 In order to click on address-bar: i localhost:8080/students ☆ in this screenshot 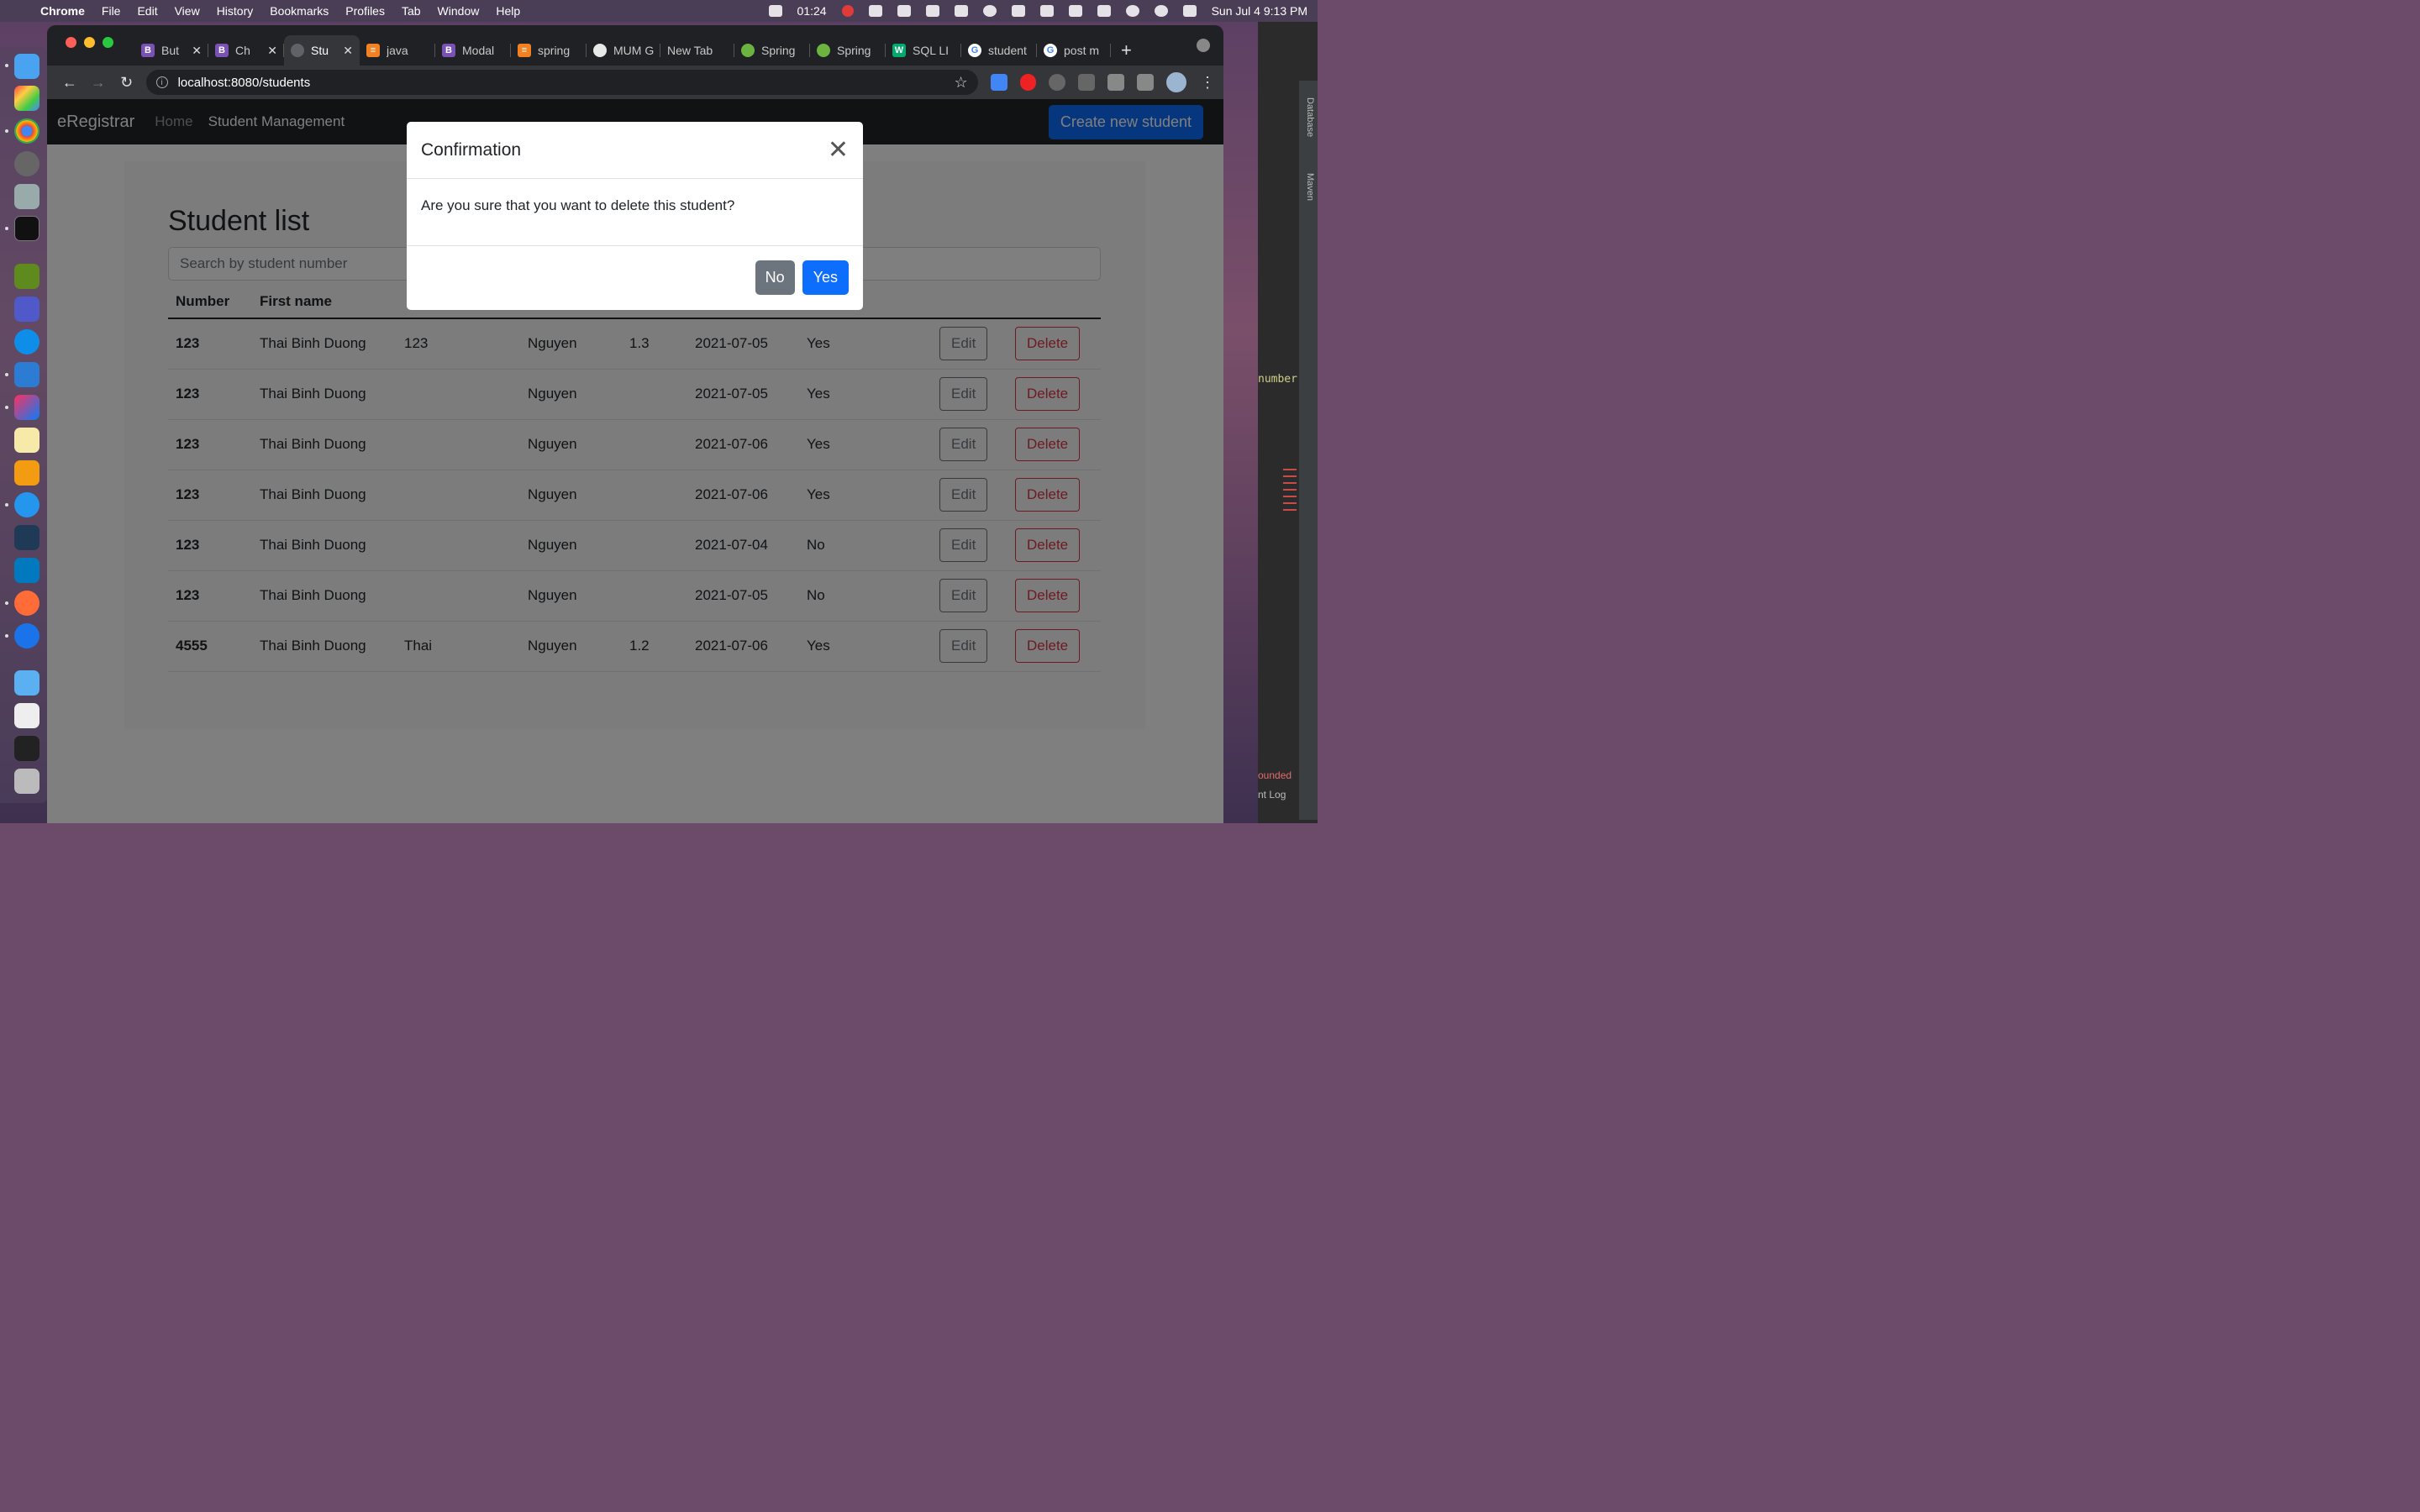, I will do `click(561, 82)`.